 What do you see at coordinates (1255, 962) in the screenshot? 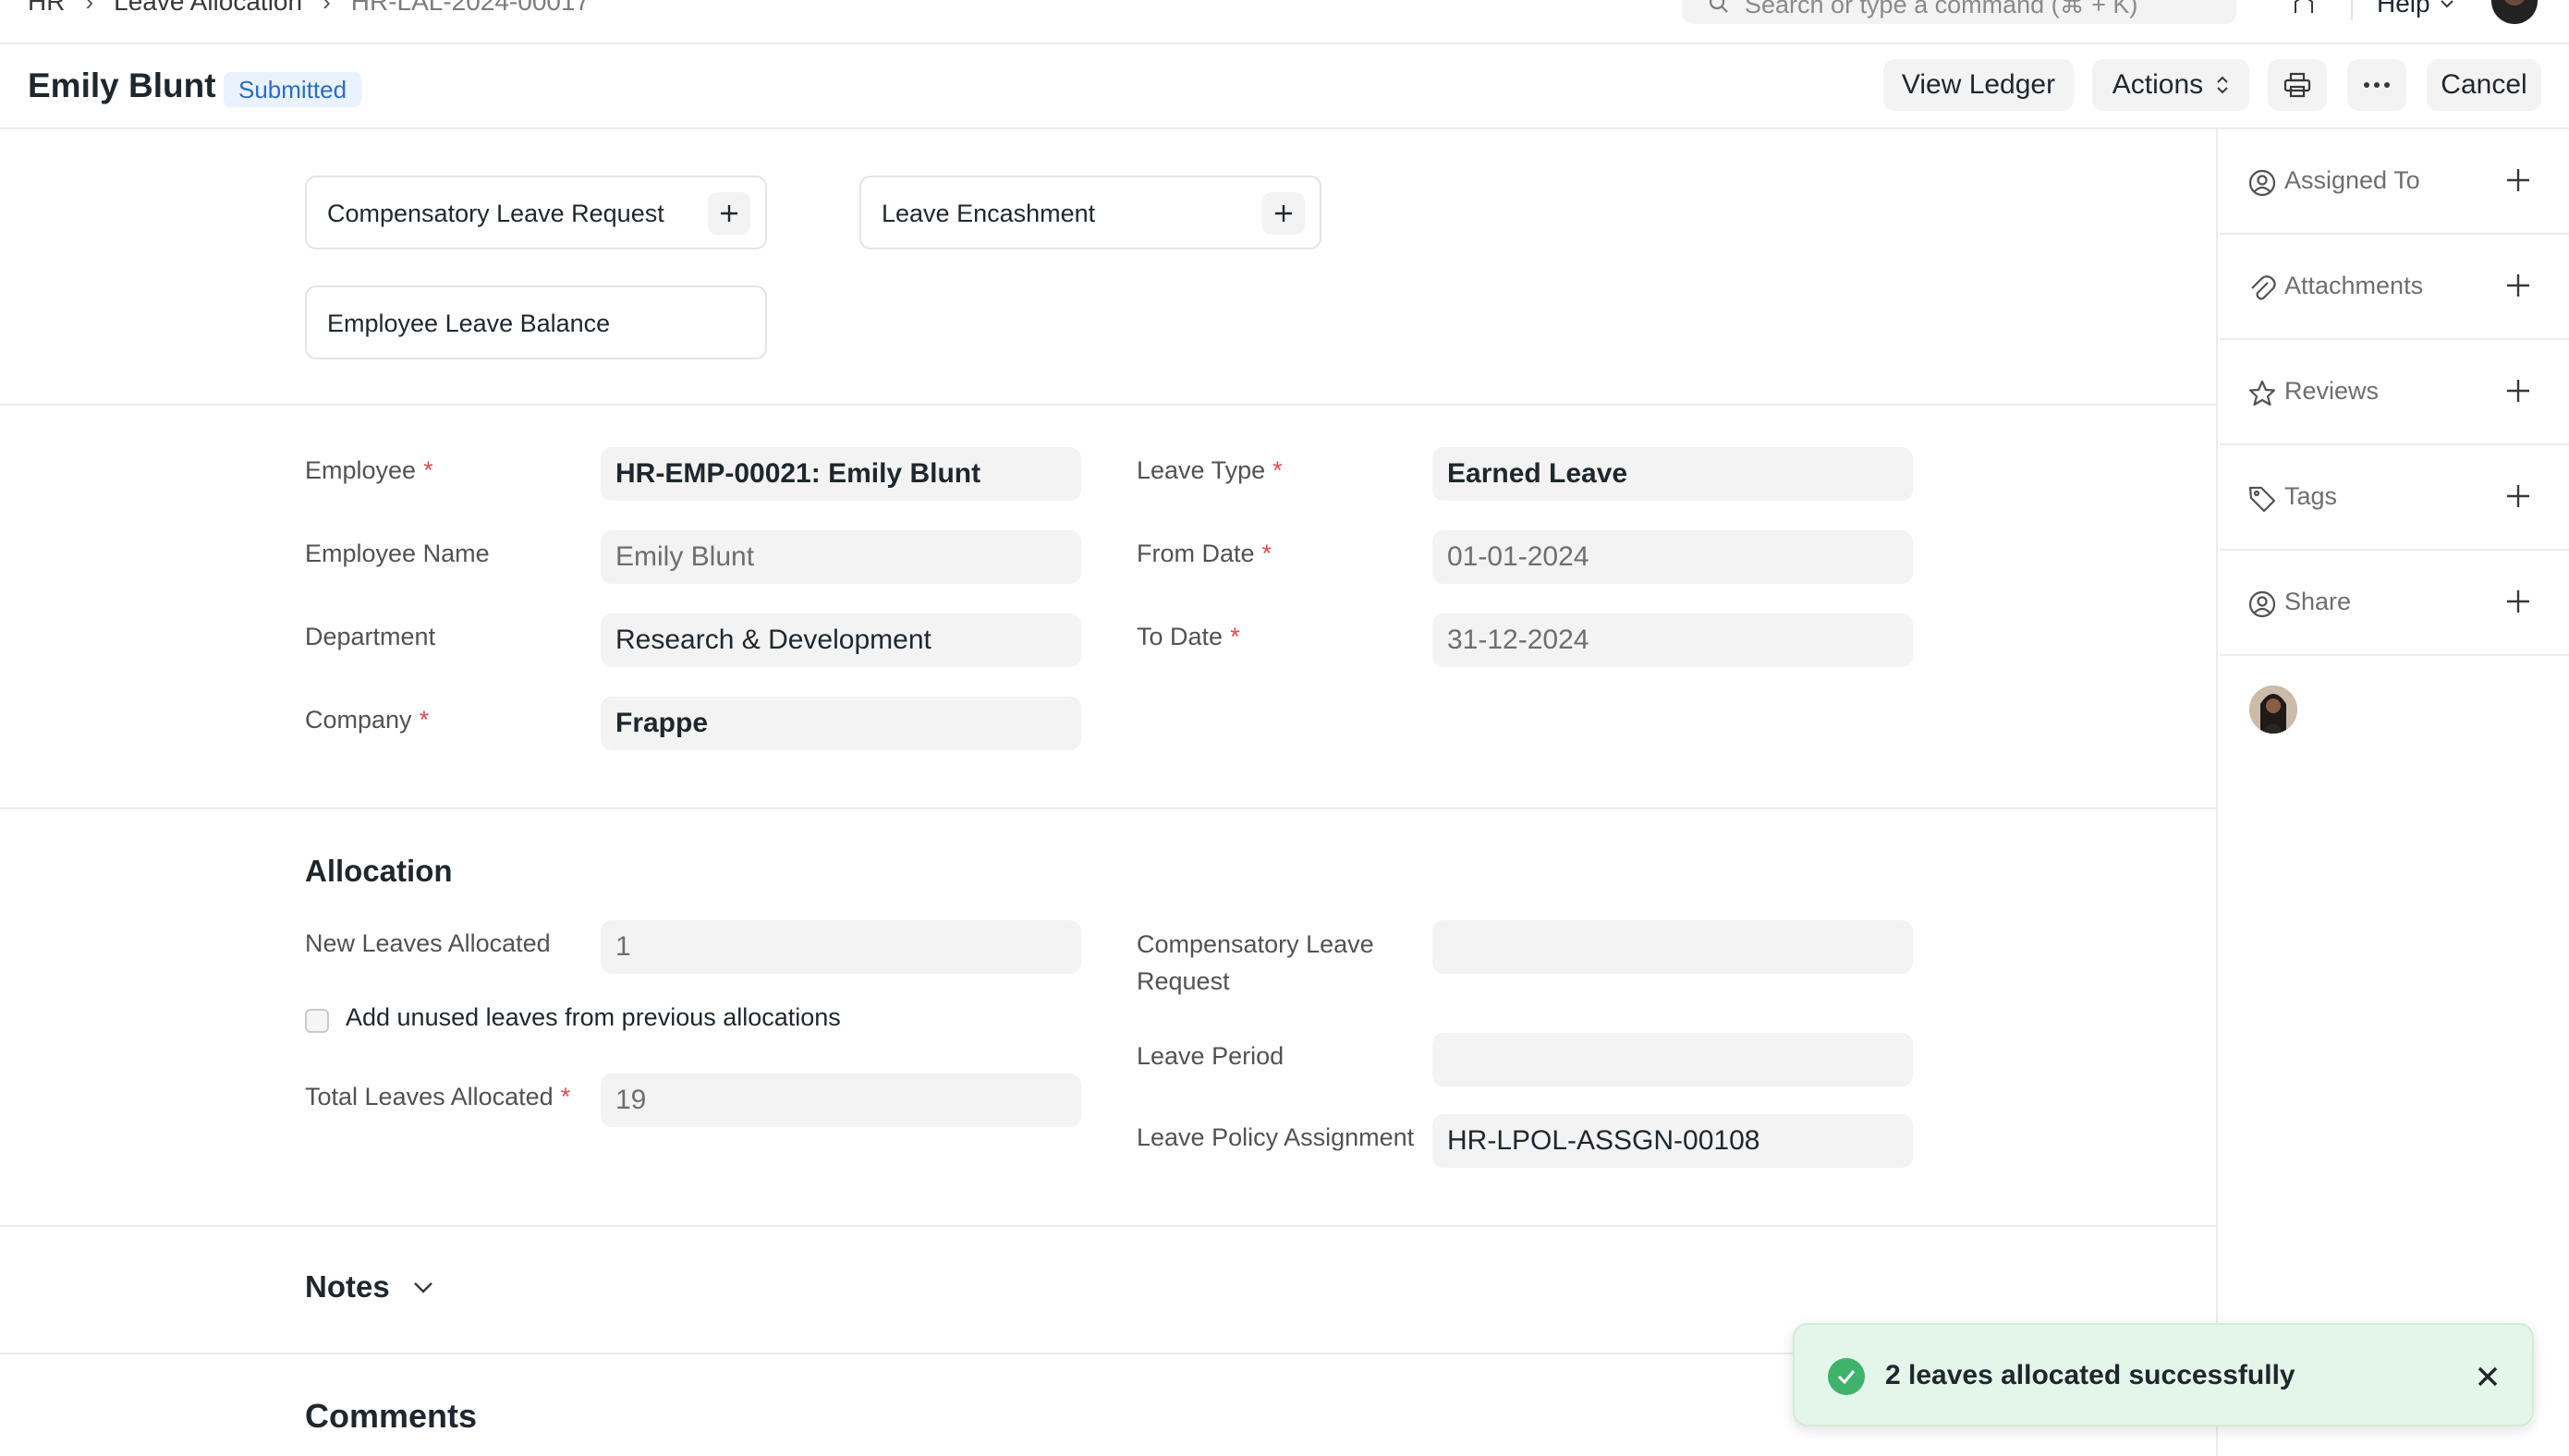
I see `compensatory-leave-request-label: Compensatory Leave Request` at bounding box center [1255, 962].